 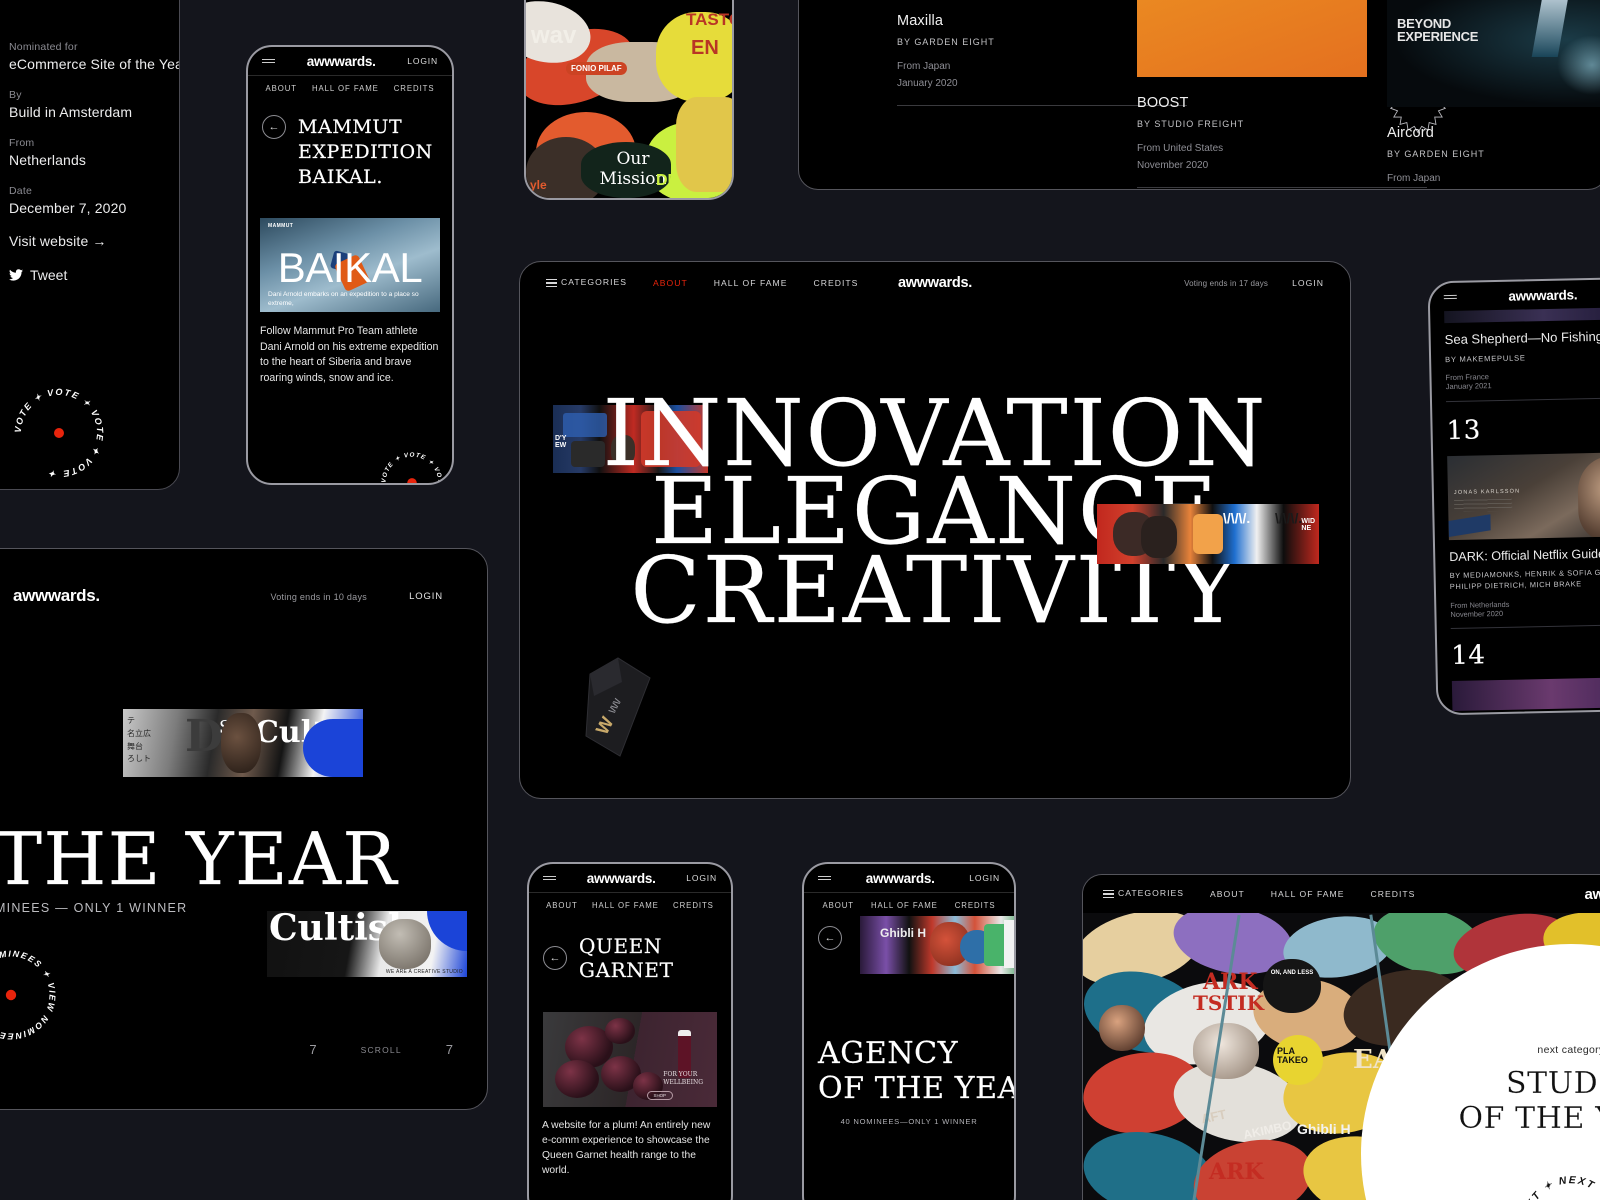 What do you see at coordinates (367, 944) in the screenshot?
I see `nominee-thumbnail-lower: Cultish WE ARE A CREATIVE STUDIO` at bounding box center [367, 944].